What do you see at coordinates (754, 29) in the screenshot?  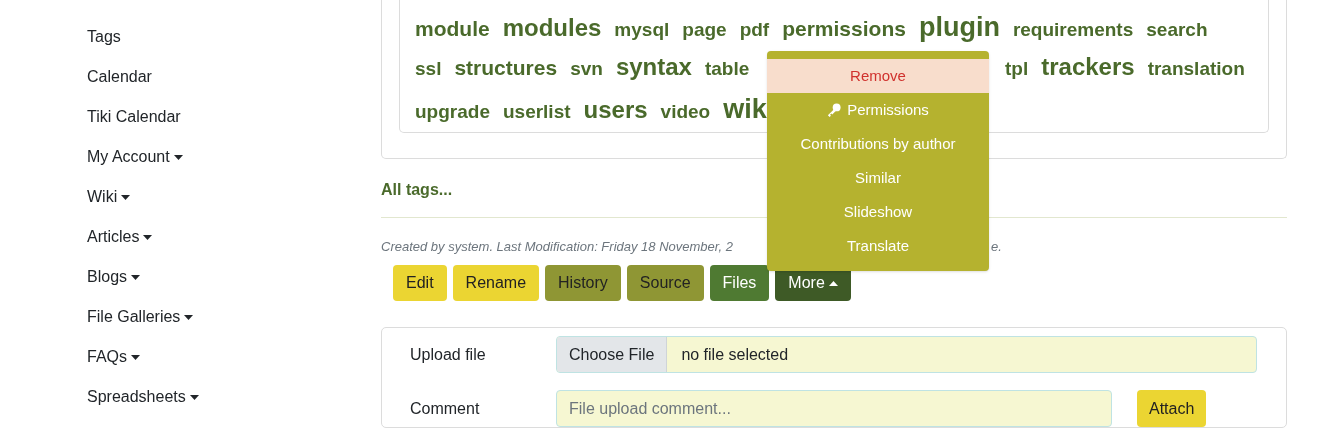 I see `tag-link: pdf` at bounding box center [754, 29].